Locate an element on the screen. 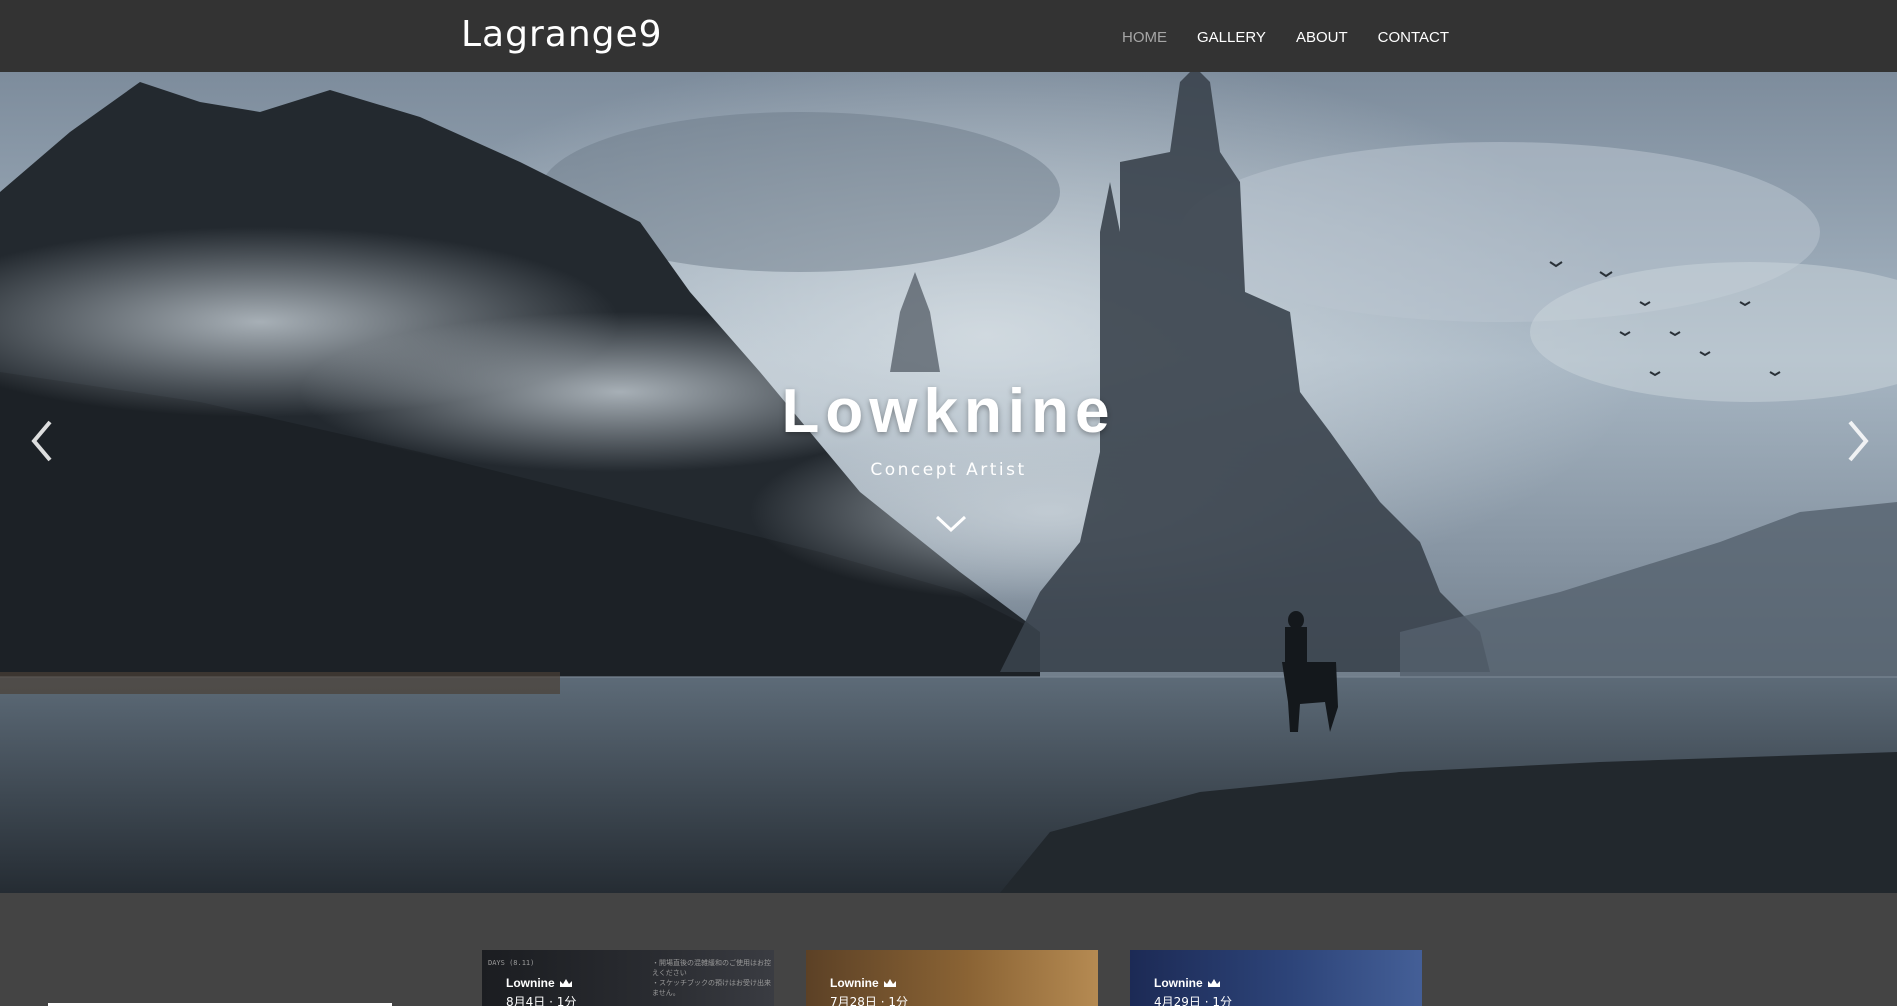 The height and width of the screenshot is (1006, 1897). nav-about: ABOUT is located at coordinates (1322, 38).